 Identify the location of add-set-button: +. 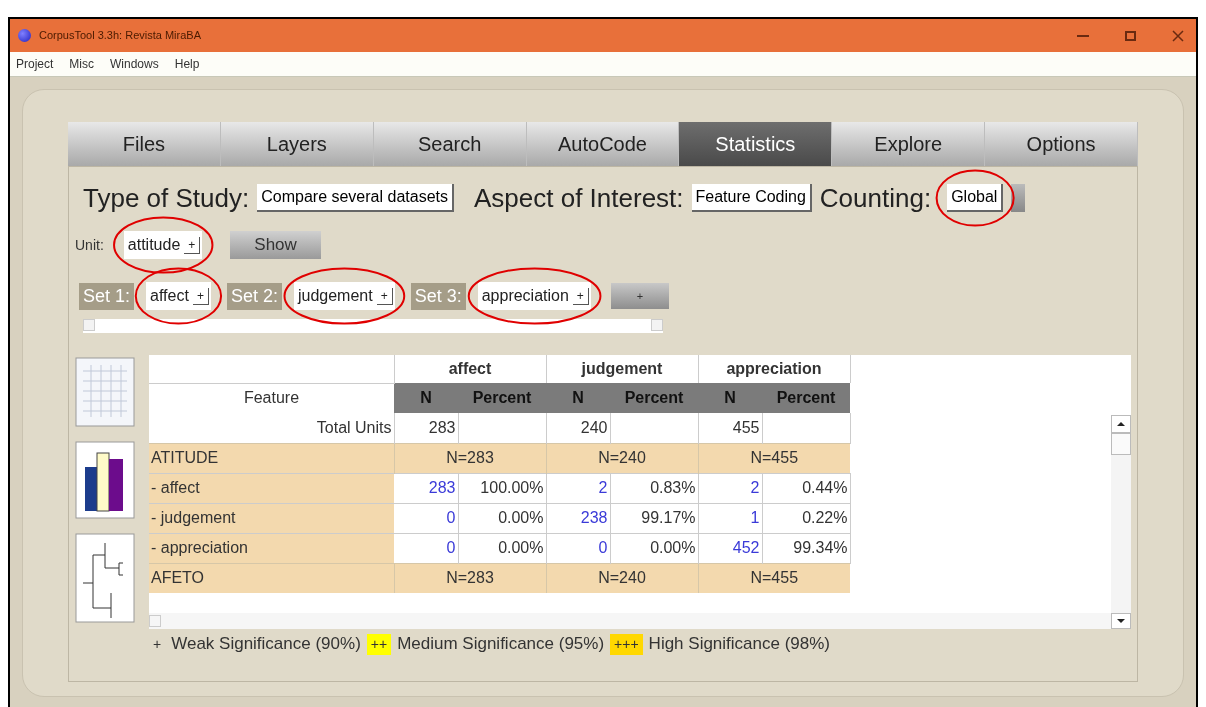
(639, 296).